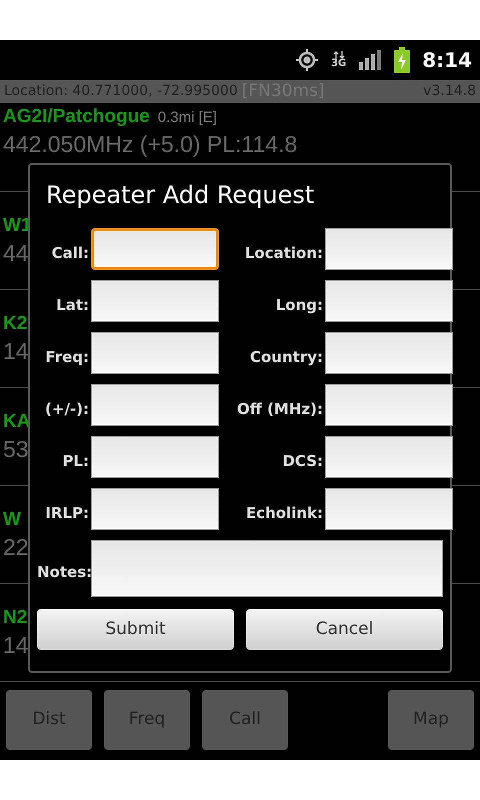 This screenshot has width=480, height=800. What do you see at coordinates (69, 253) in the screenshot?
I see `field-label: Call:` at bounding box center [69, 253].